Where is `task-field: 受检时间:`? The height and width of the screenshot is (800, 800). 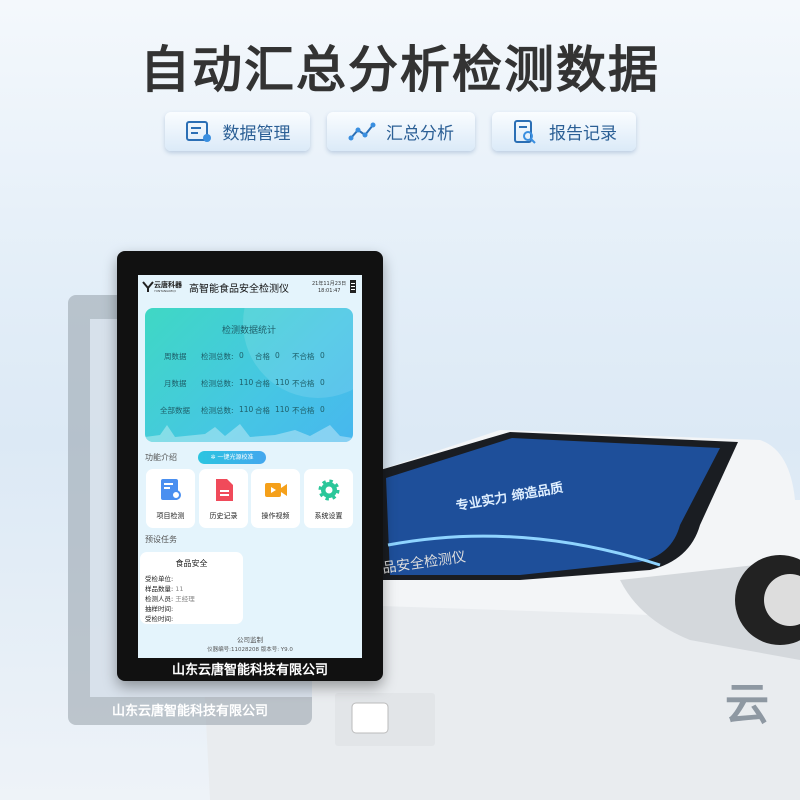 task-field: 受检时间: is located at coordinates (159, 618).